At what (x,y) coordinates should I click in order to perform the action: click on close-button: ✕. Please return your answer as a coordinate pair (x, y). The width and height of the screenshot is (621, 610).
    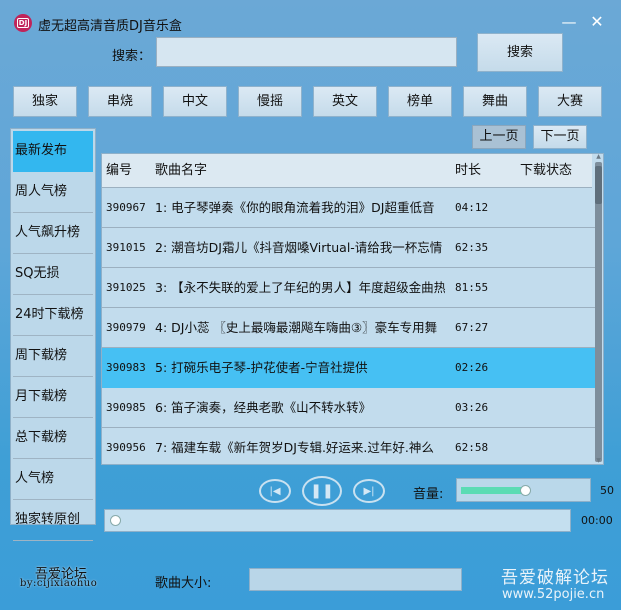
    Looking at the image, I should click on (597, 22).